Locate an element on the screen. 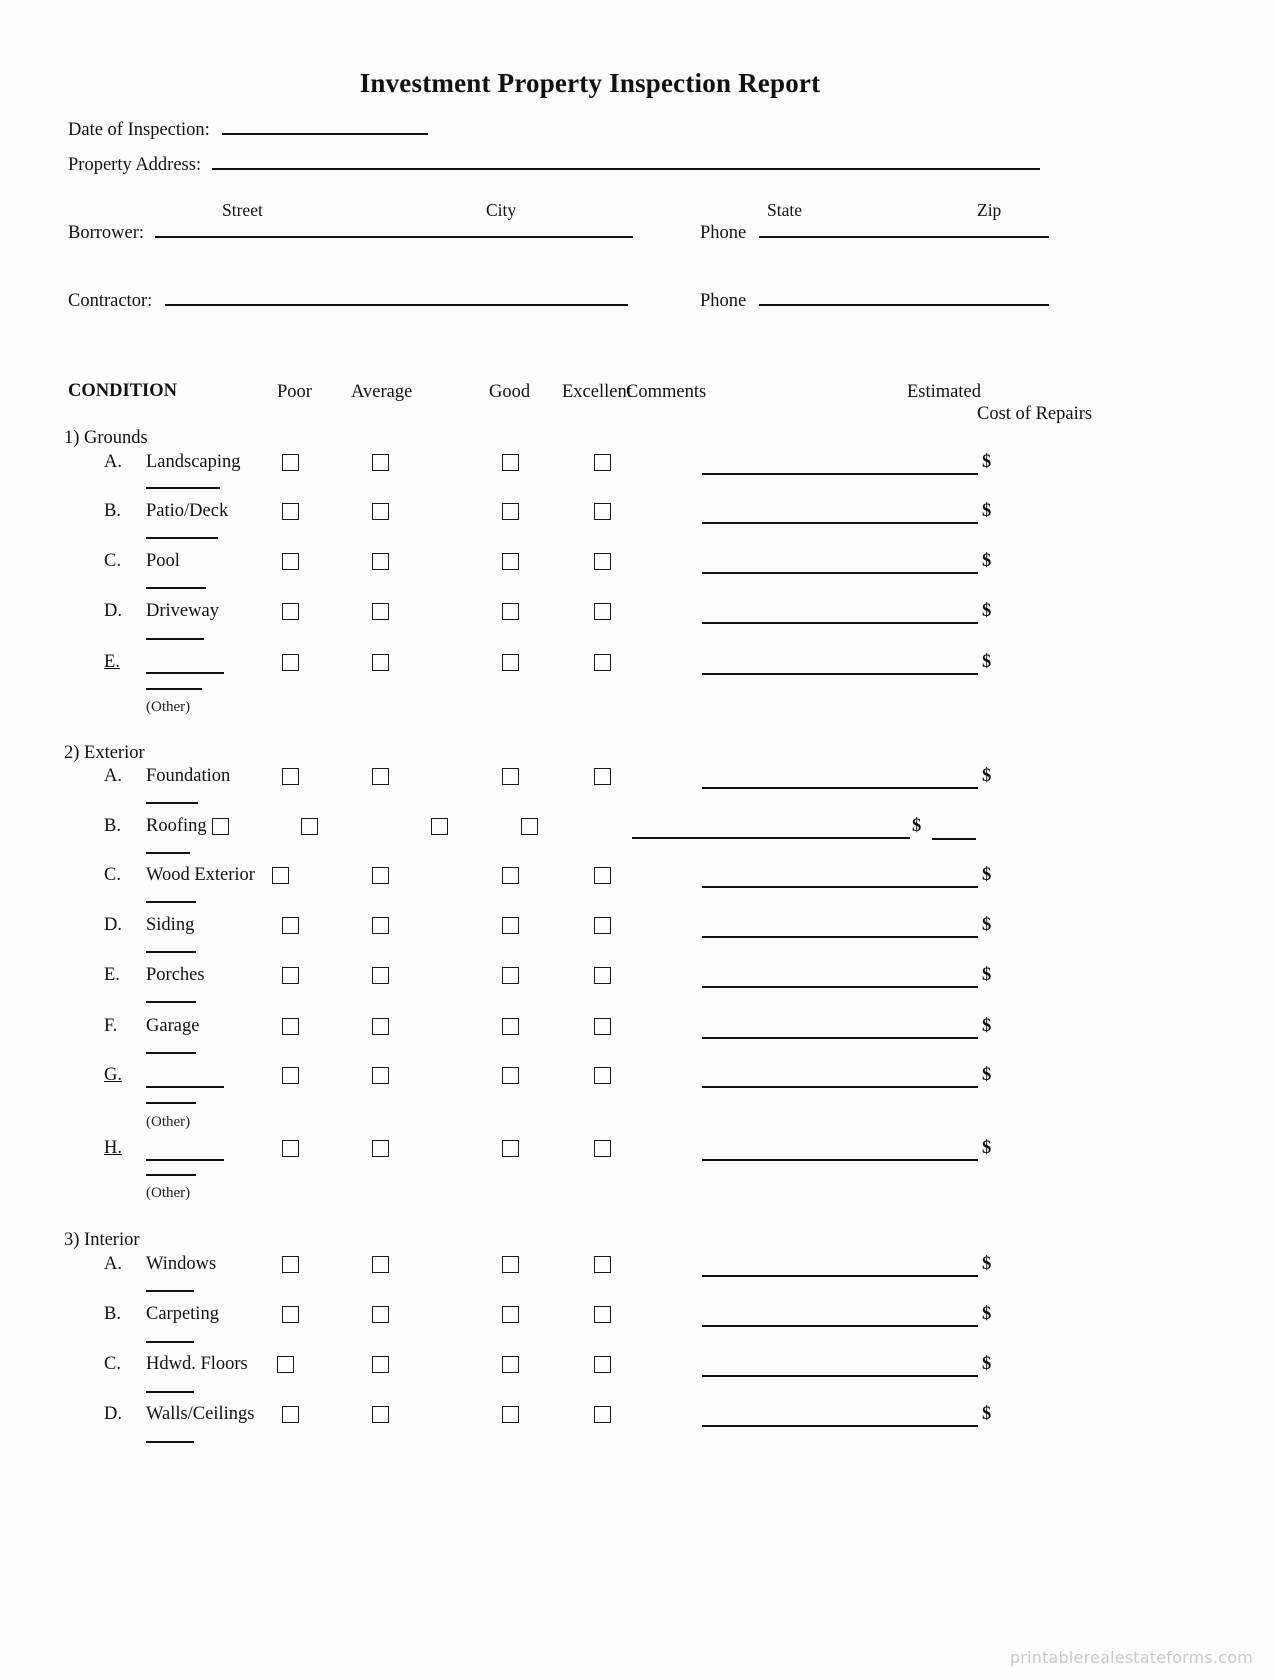  checkbox-poor-interior-a is located at coordinates (290, 1264).